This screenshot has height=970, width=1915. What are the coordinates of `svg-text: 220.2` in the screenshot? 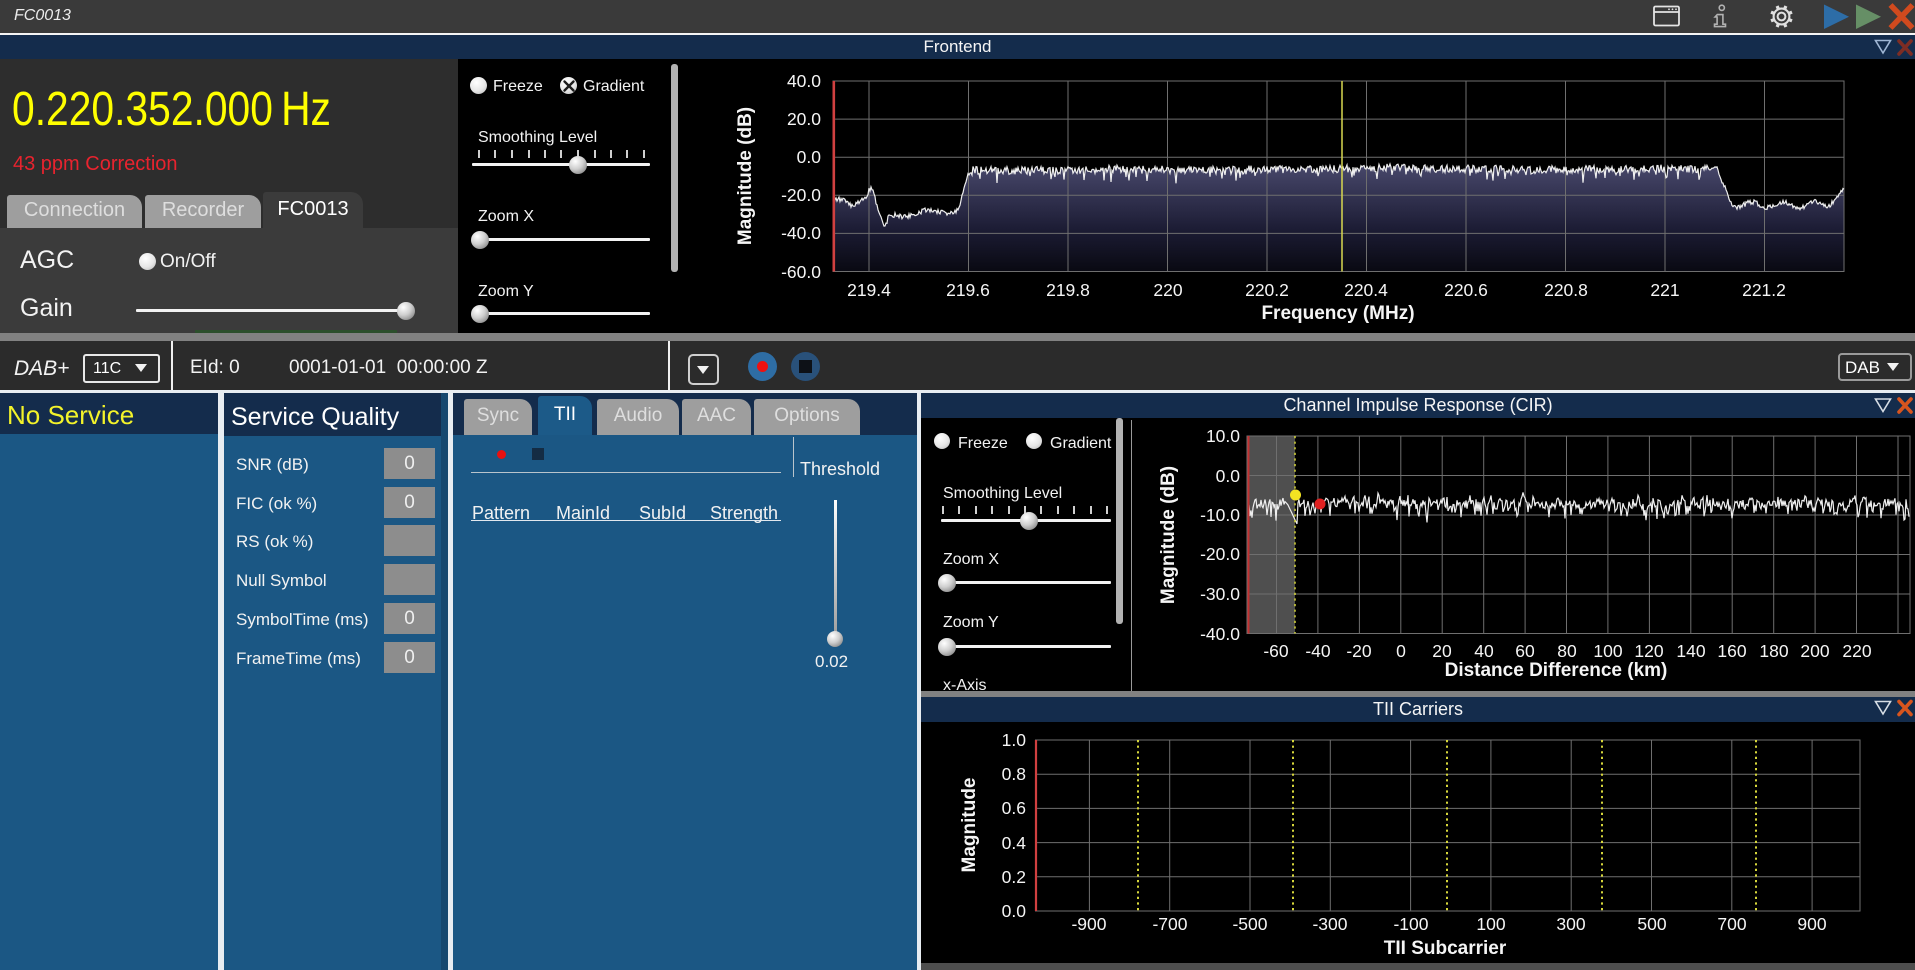 It's located at (1267, 290).